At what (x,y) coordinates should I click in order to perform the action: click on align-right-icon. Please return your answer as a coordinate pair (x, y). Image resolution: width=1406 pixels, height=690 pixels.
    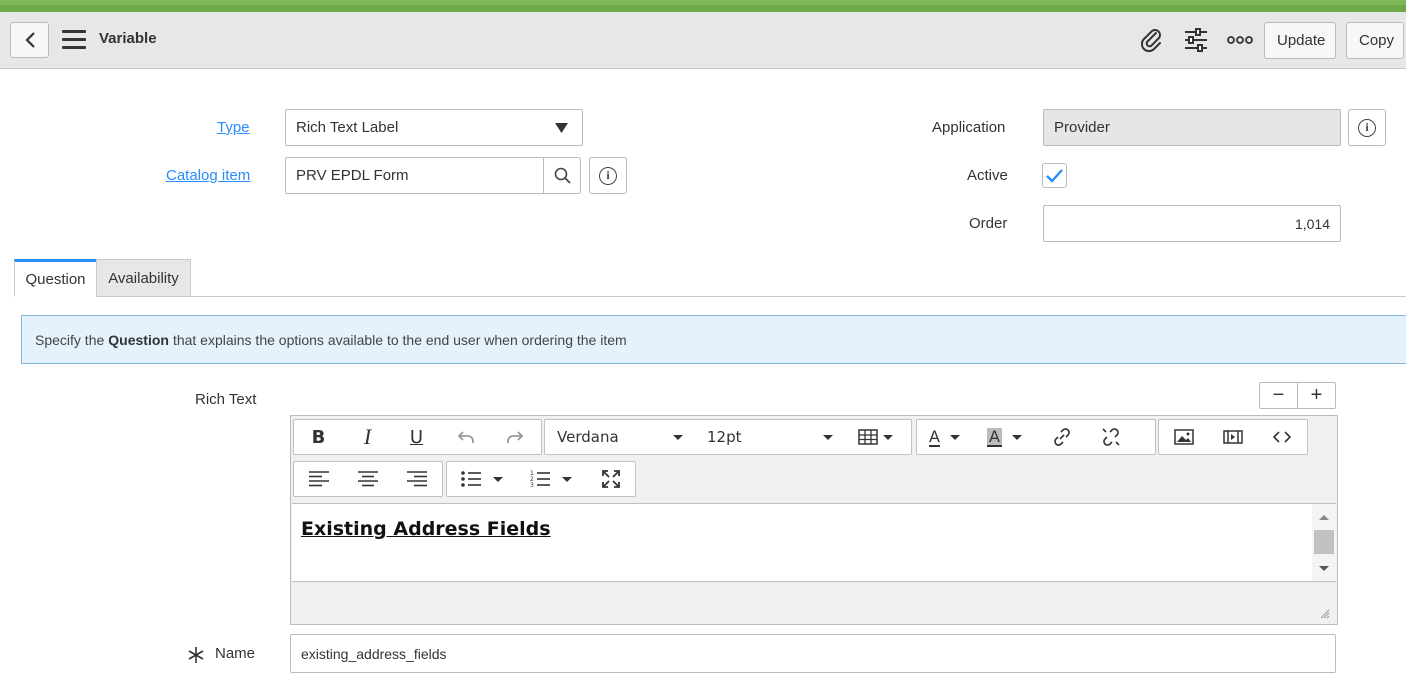
    Looking at the image, I should click on (416, 479).